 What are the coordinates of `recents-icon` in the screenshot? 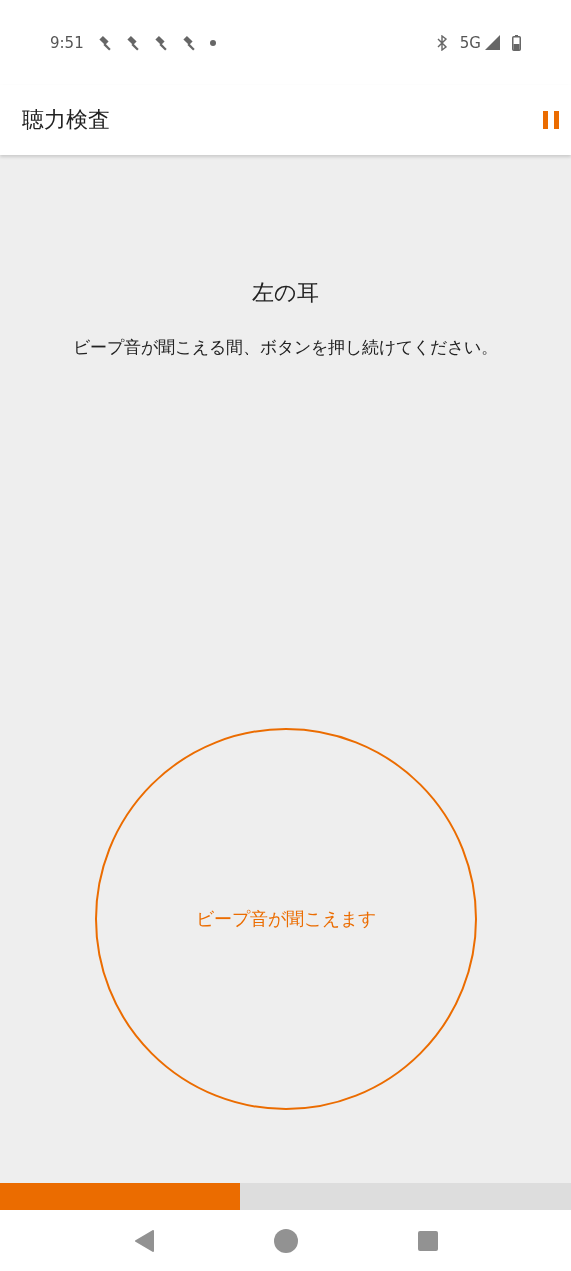 It's located at (427, 1240).